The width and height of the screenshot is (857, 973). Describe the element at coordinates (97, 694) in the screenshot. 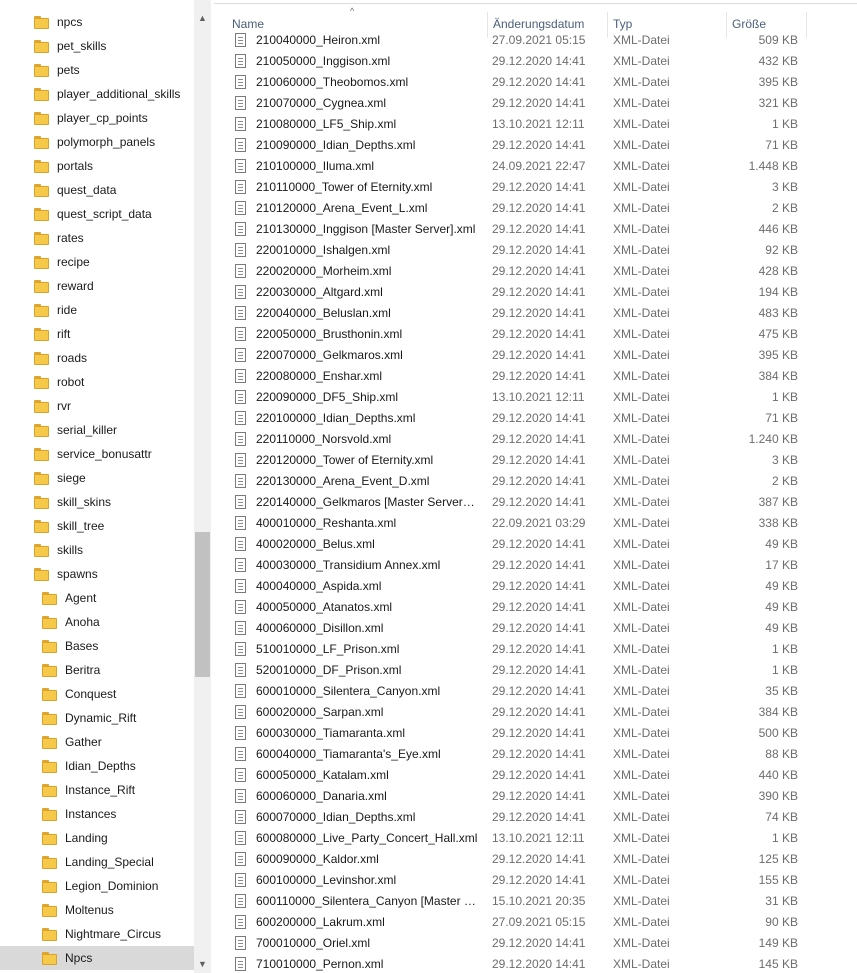

I see `nav-item-conquest: Conquest` at that location.